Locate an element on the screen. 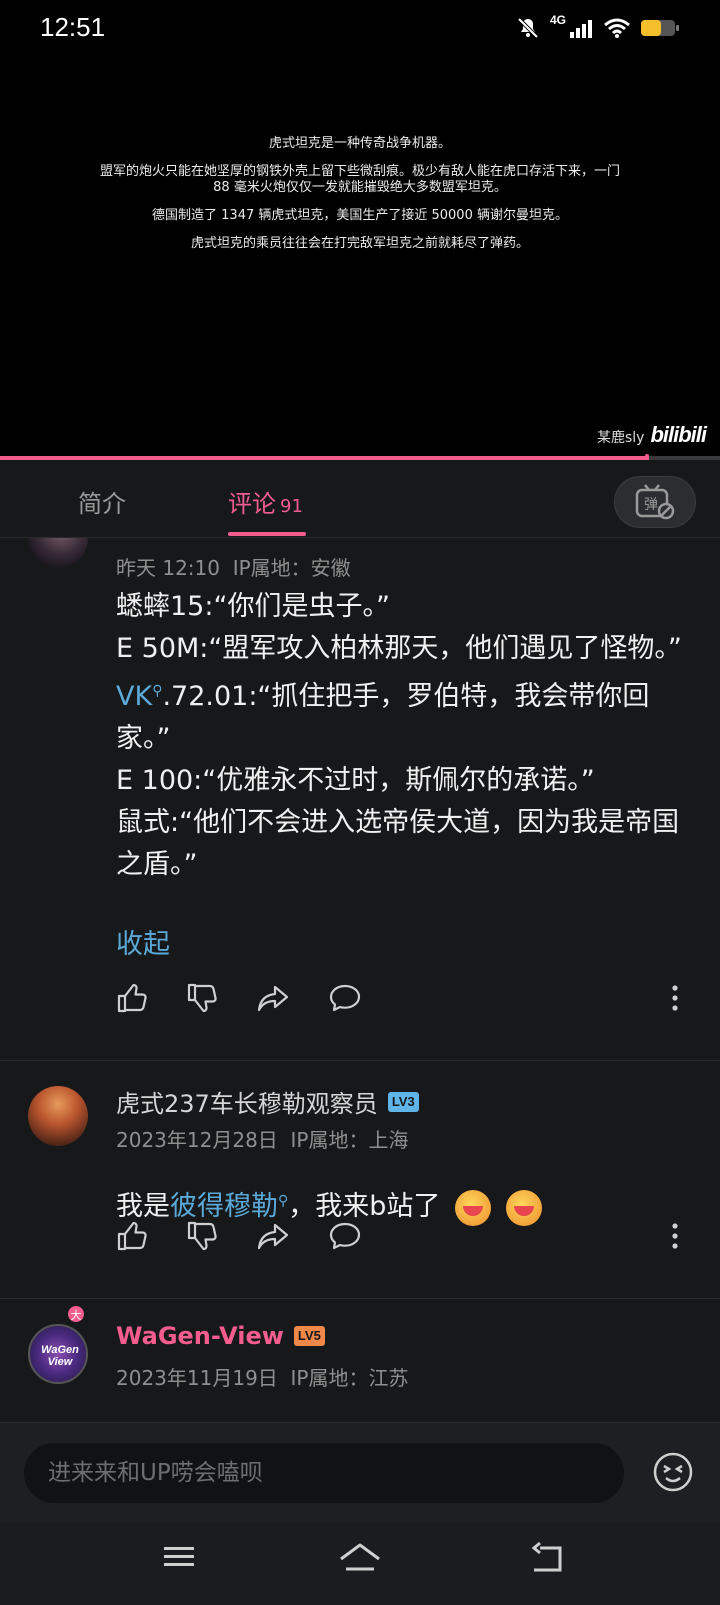 This screenshot has width=720, height=1605. comment-ip: IP属地：安徽 is located at coordinates (291, 568).